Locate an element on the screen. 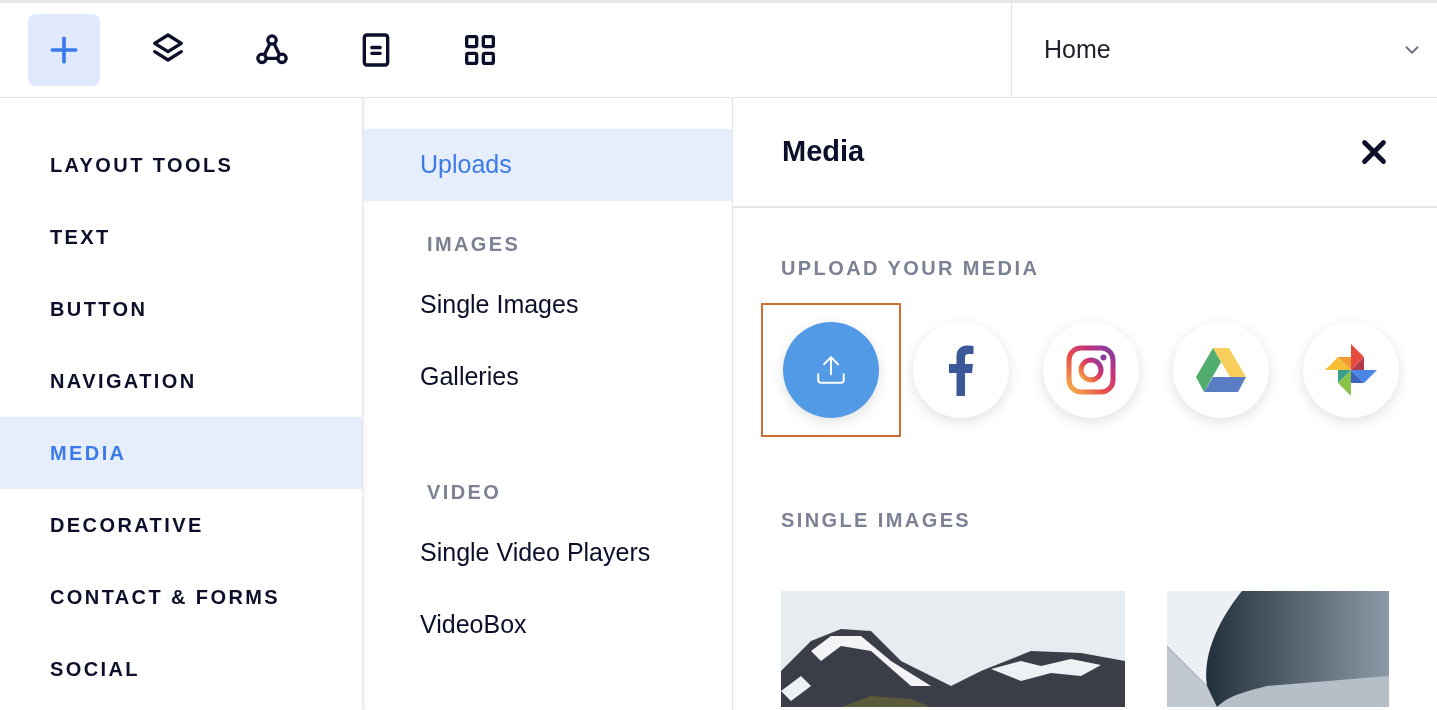 This screenshot has width=1437, height=710. subcategory-item: VideoBox is located at coordinates (547, 625).